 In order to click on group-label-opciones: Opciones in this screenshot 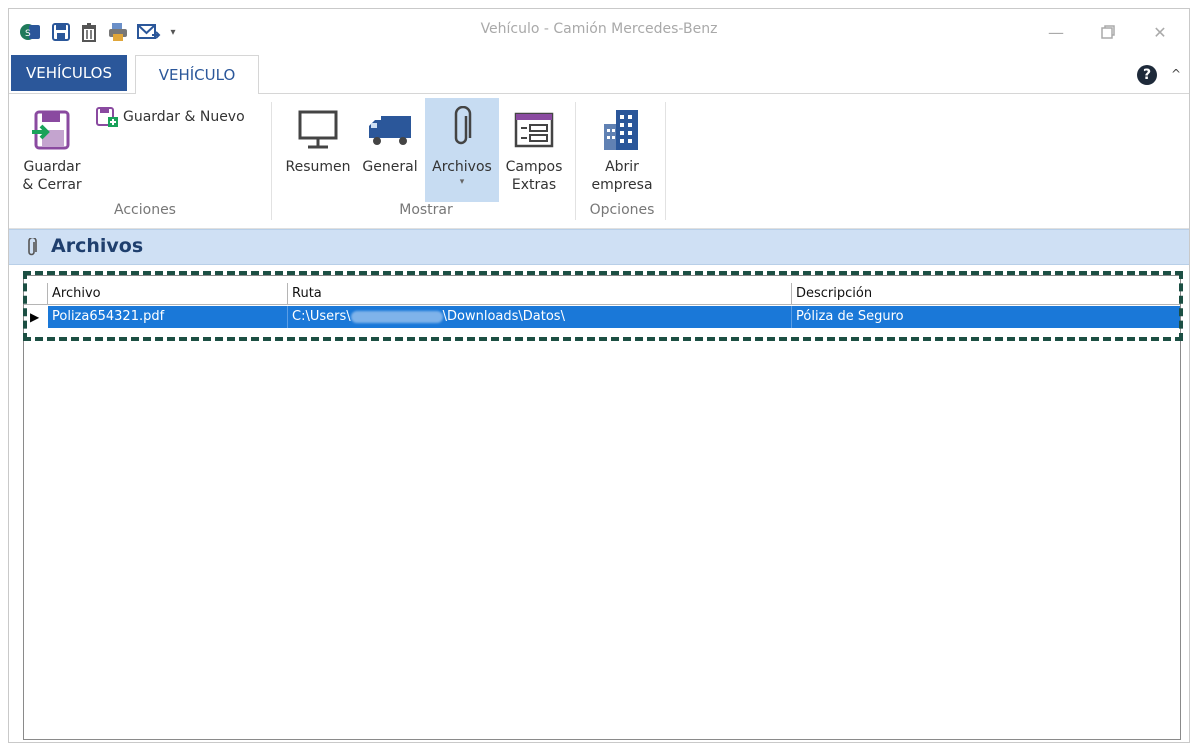, I will do `click(622, 210)`.